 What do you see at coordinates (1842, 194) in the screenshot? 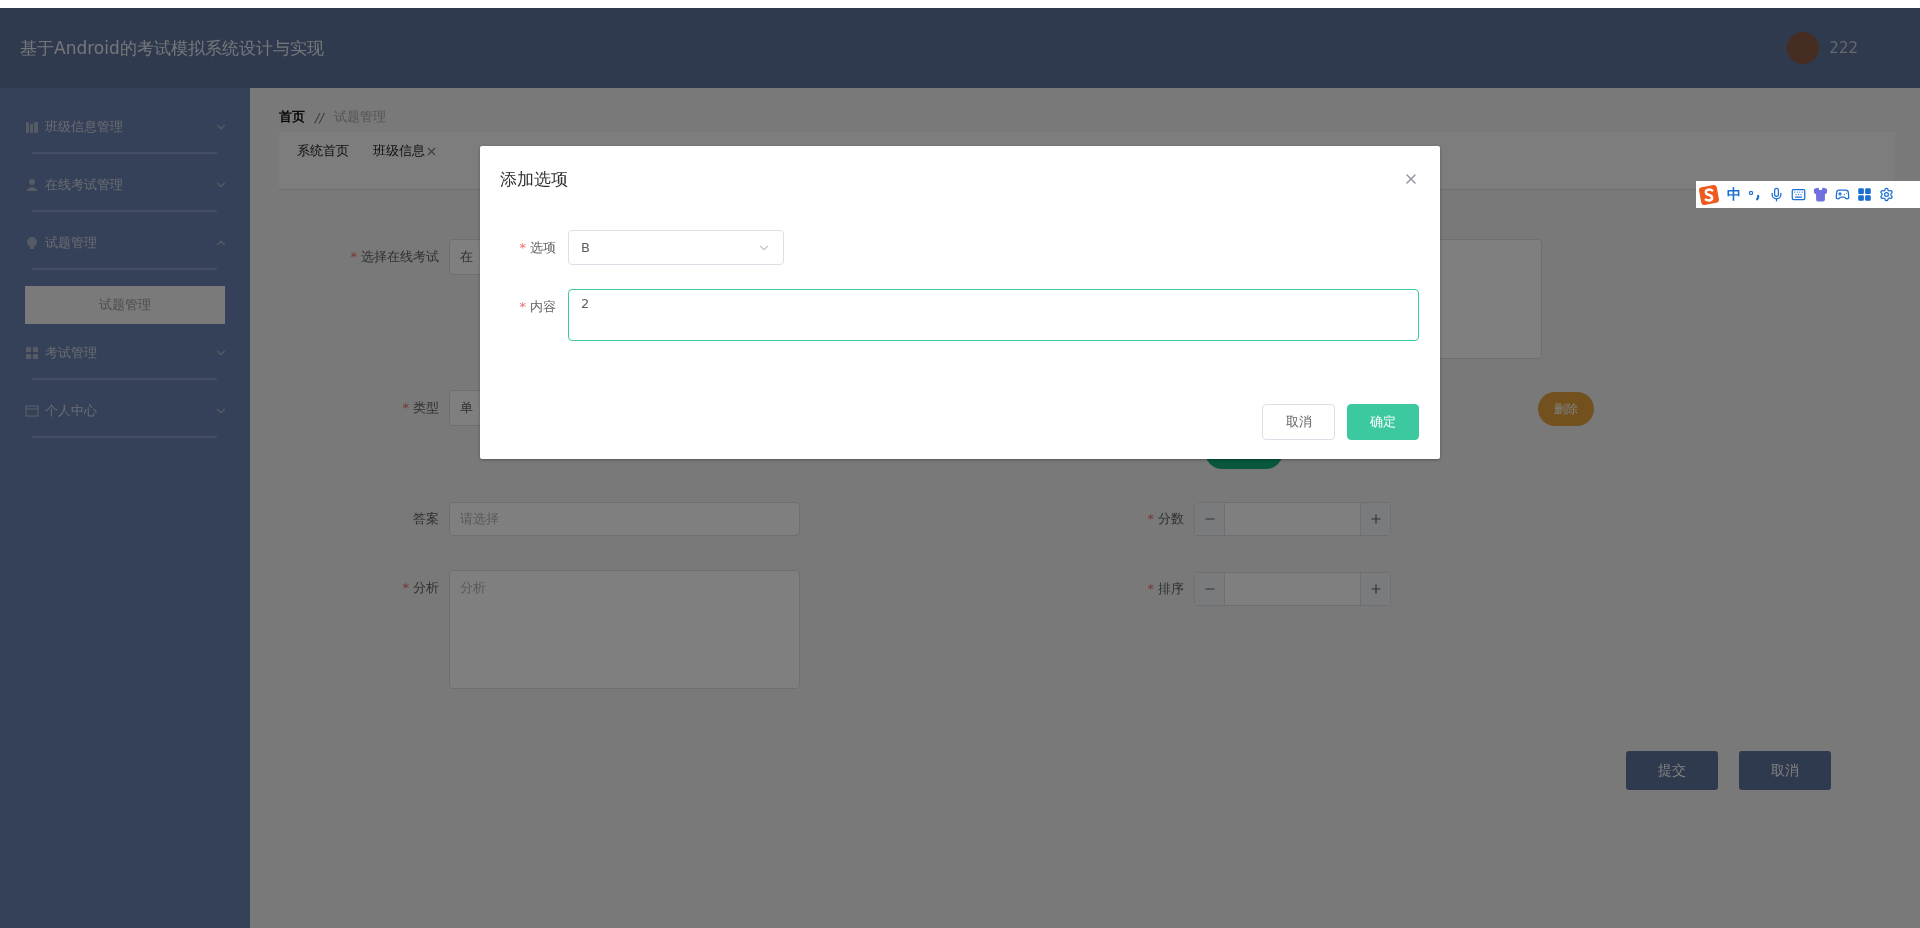
I see `gamepad-icon` at bounding box center [1842, 194].